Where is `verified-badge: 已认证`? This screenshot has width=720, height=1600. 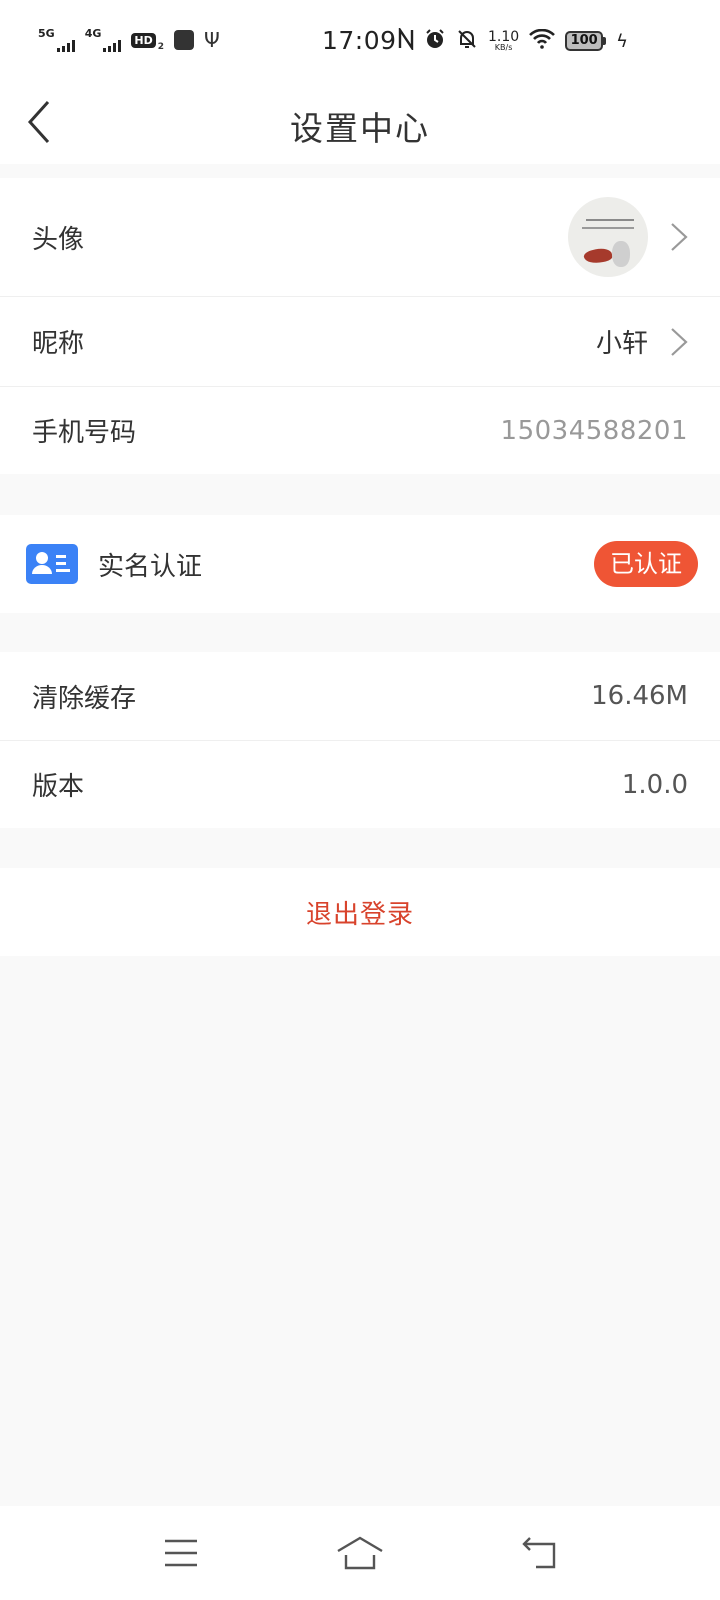 verified-badge: 已认证 is located at coordinates (646, 564).